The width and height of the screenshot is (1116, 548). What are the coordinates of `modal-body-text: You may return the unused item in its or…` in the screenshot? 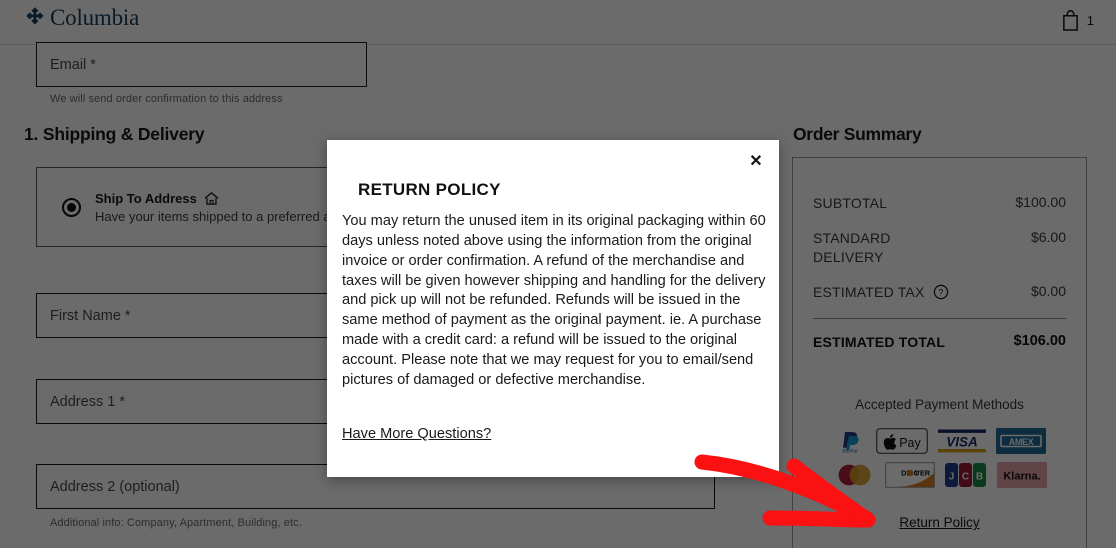 It's located at (554, 300).